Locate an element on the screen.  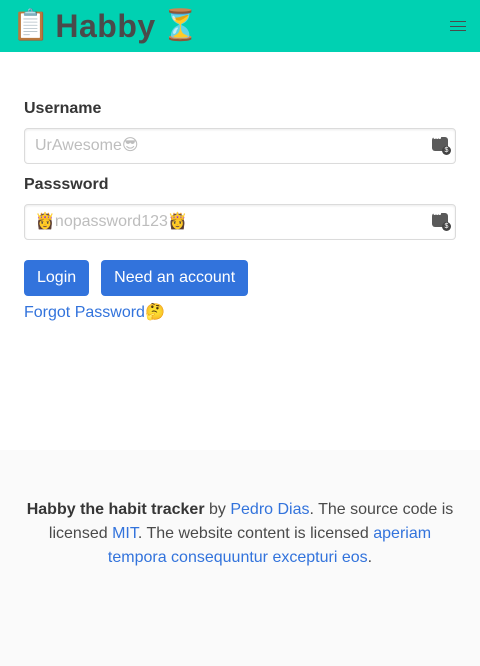
footer-content-text: . The website content is licensed is located at coordinates (255, 533).